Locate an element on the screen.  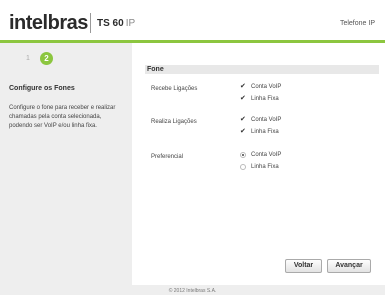
next-button: Avançar is located at coordinates (349, 266).